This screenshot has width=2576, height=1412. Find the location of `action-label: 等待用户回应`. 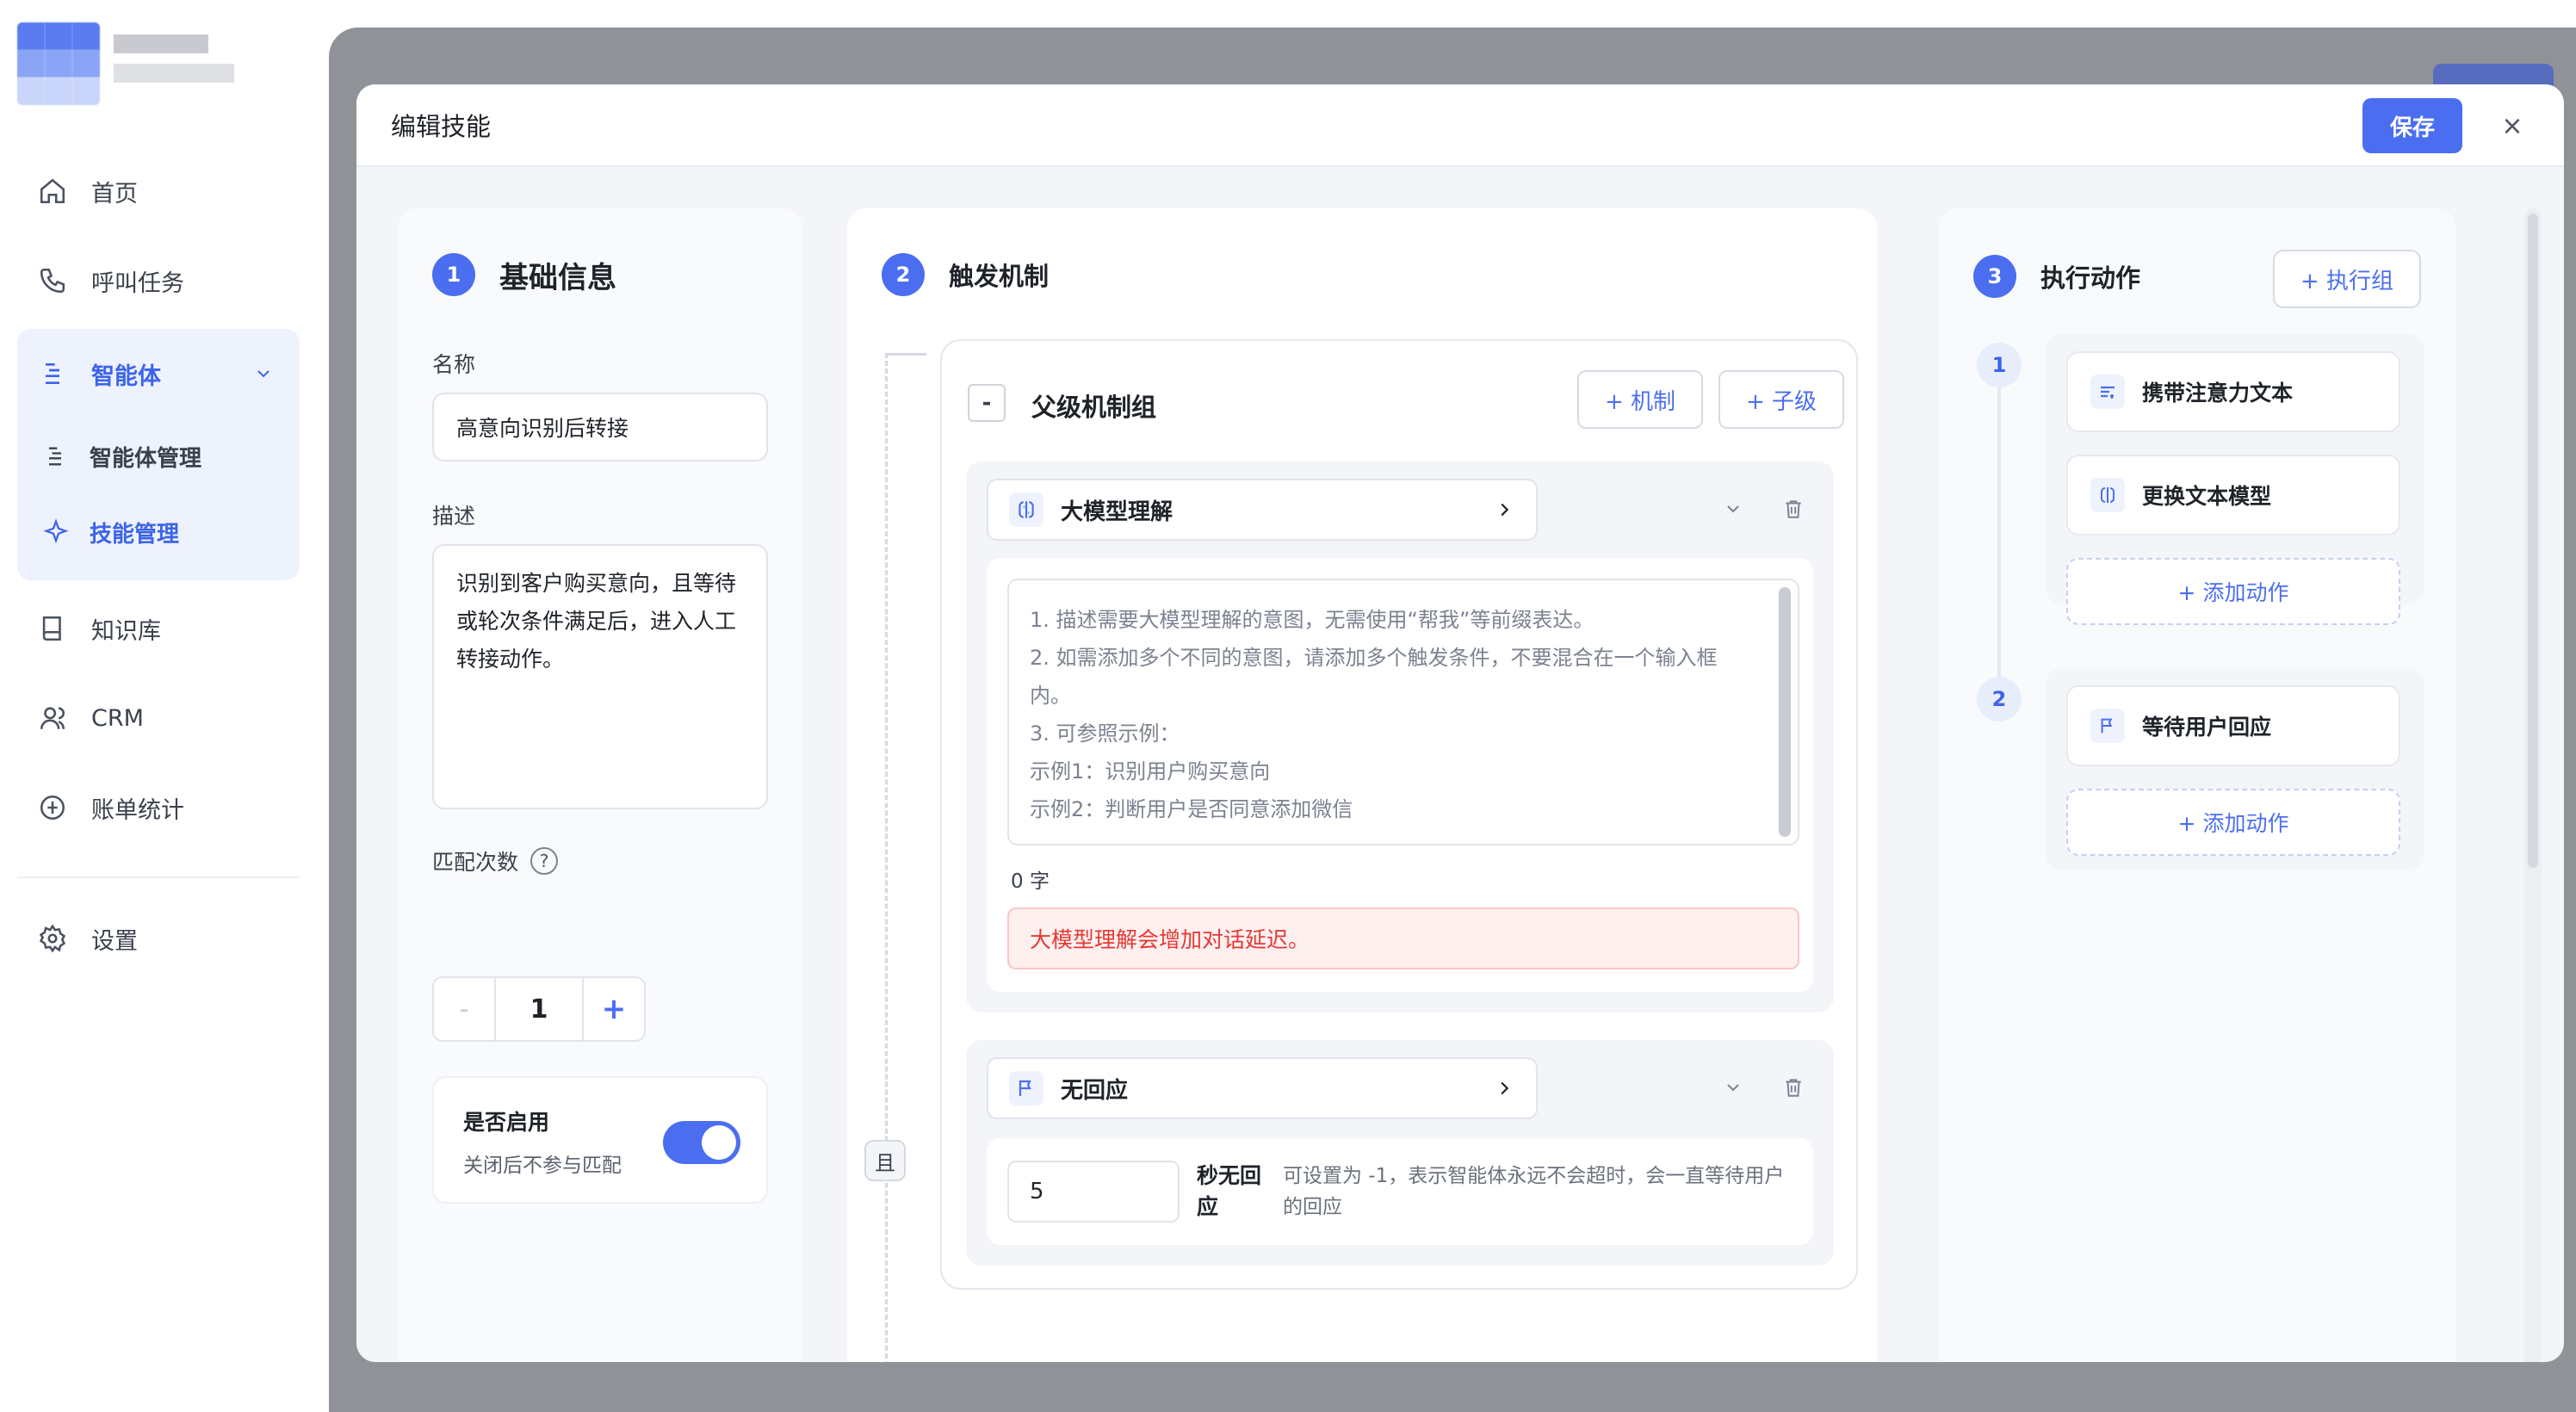

action-label: 等待用户回应 is located at coordinates (2207, 727).